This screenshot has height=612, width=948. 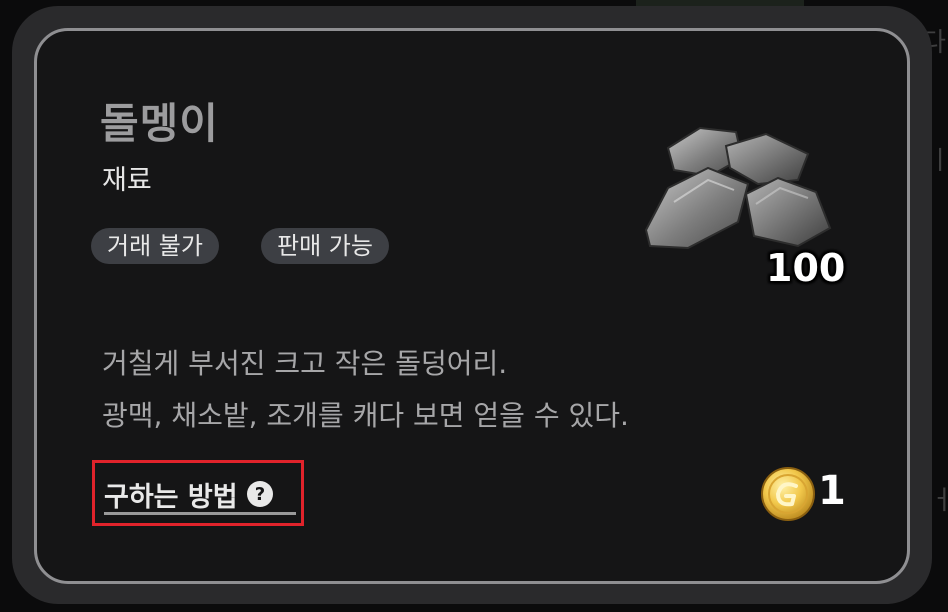 I want to click on tag-sellable: 판매 가능, so click(x=325, y=246).